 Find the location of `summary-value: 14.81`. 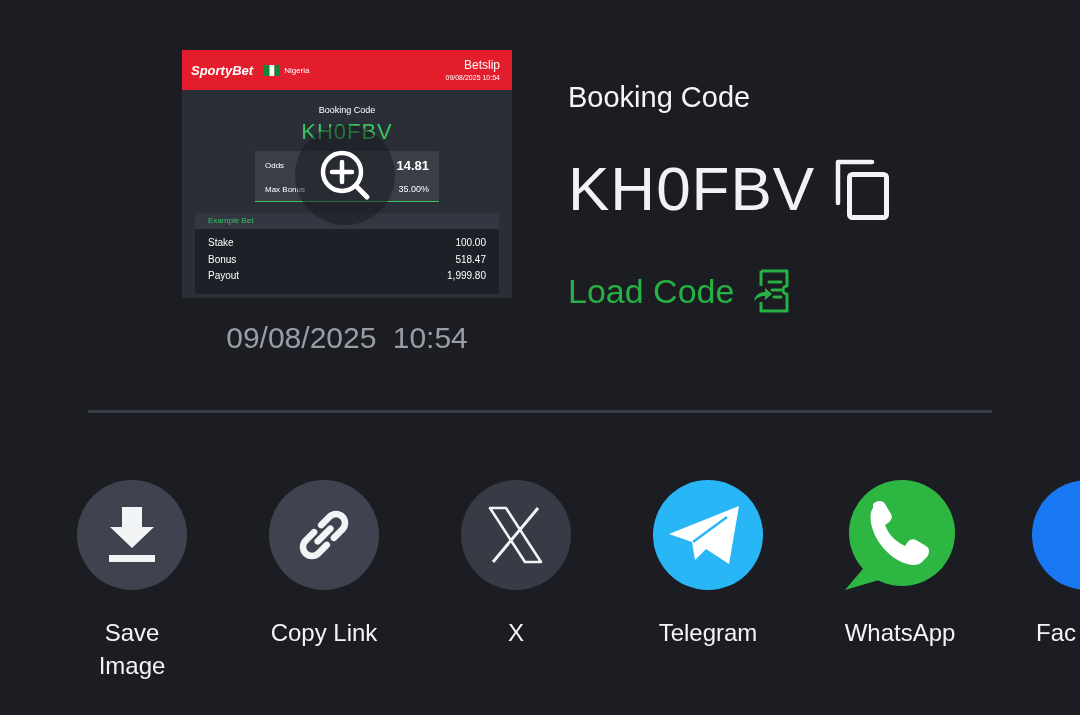

summary-value: 14.81 is located at coordinates (412, 165).